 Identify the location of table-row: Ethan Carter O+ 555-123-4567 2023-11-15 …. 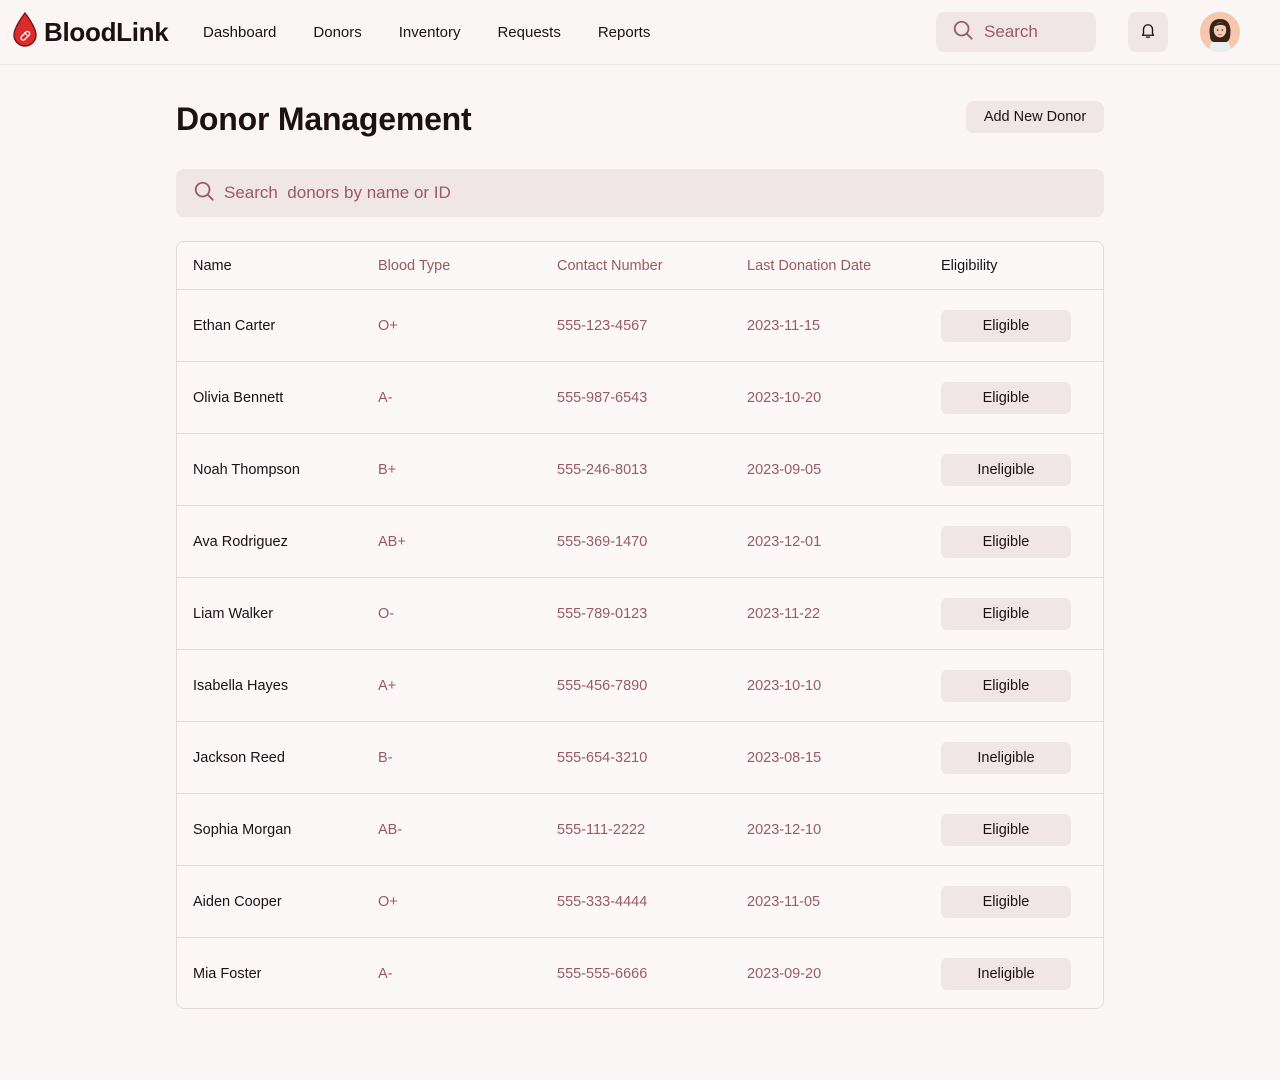
(640, 326).